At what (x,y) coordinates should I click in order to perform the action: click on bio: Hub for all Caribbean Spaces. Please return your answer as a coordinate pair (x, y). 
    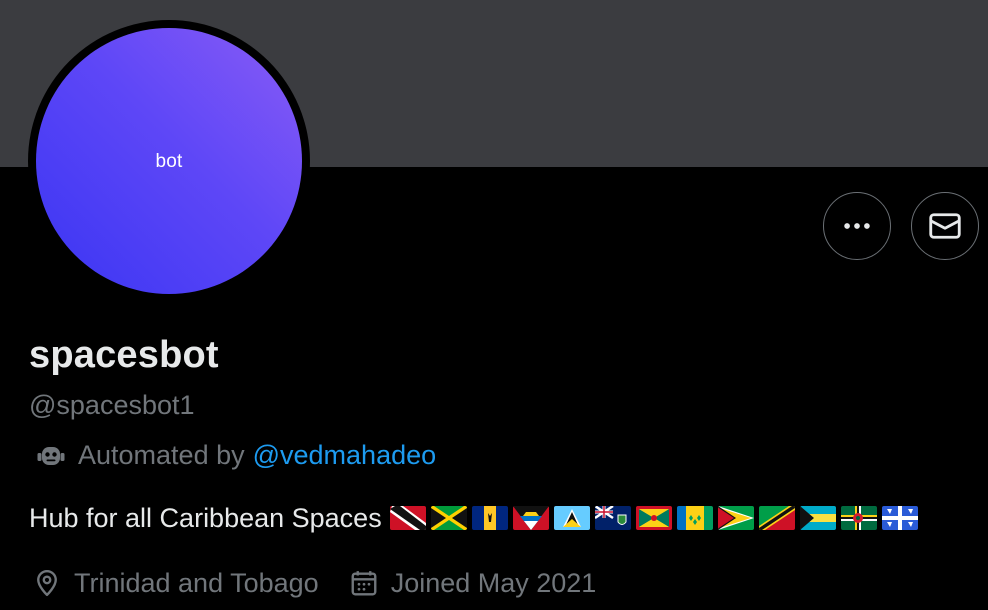
    Looking at the image, I should click on (476, 518).